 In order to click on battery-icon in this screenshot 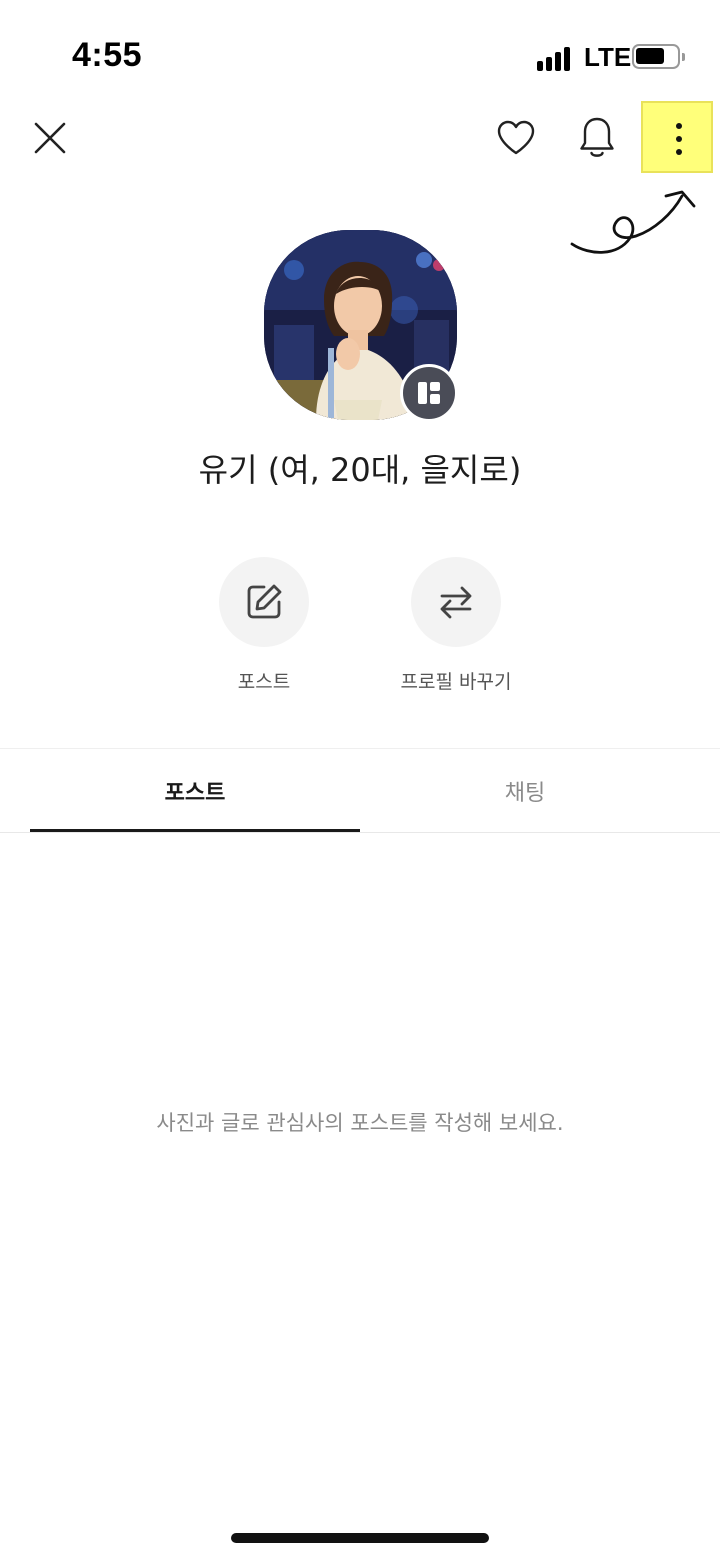, I will do `click(658, 56)`.